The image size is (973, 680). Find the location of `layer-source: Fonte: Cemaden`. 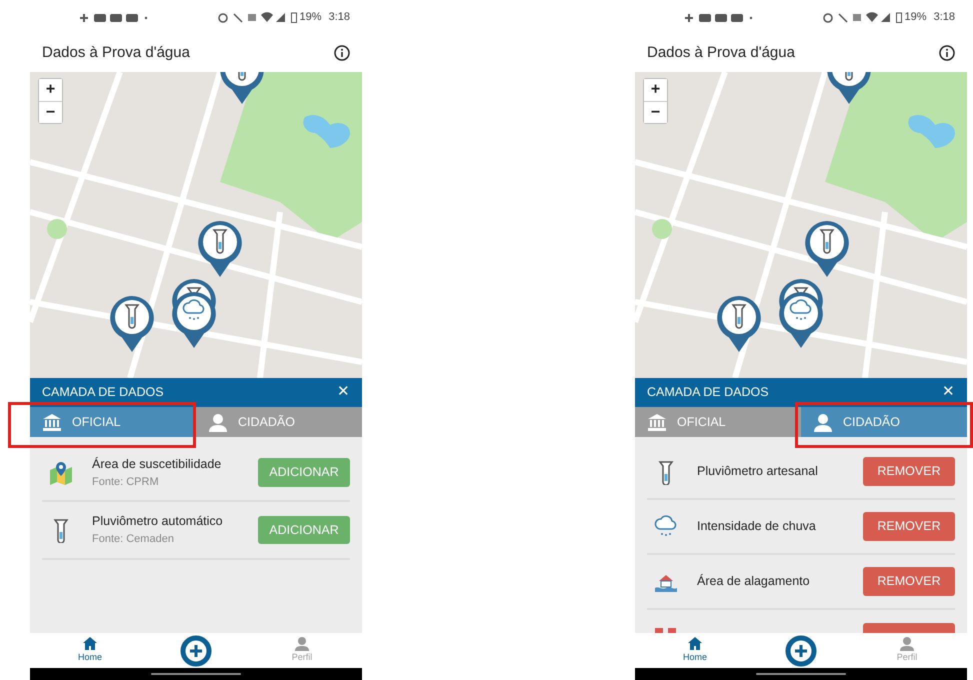

layer-source: Fonte: Cemaden is located at coordinates (133, 539).